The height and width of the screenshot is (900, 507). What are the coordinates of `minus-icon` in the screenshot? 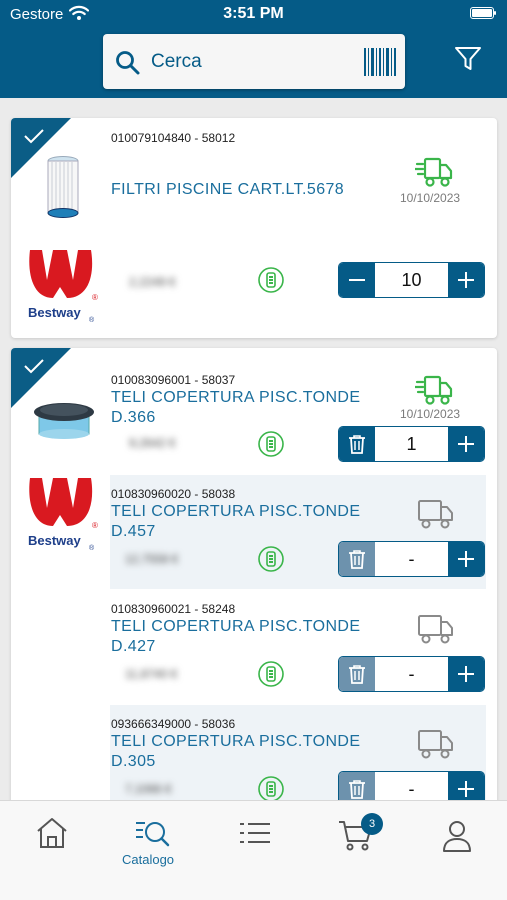 It's located at (357, 280).